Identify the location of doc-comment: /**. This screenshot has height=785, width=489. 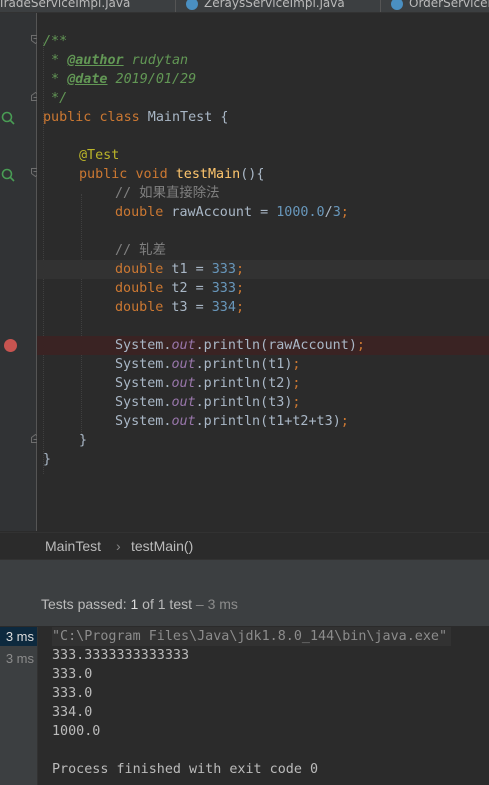
(55, 41).